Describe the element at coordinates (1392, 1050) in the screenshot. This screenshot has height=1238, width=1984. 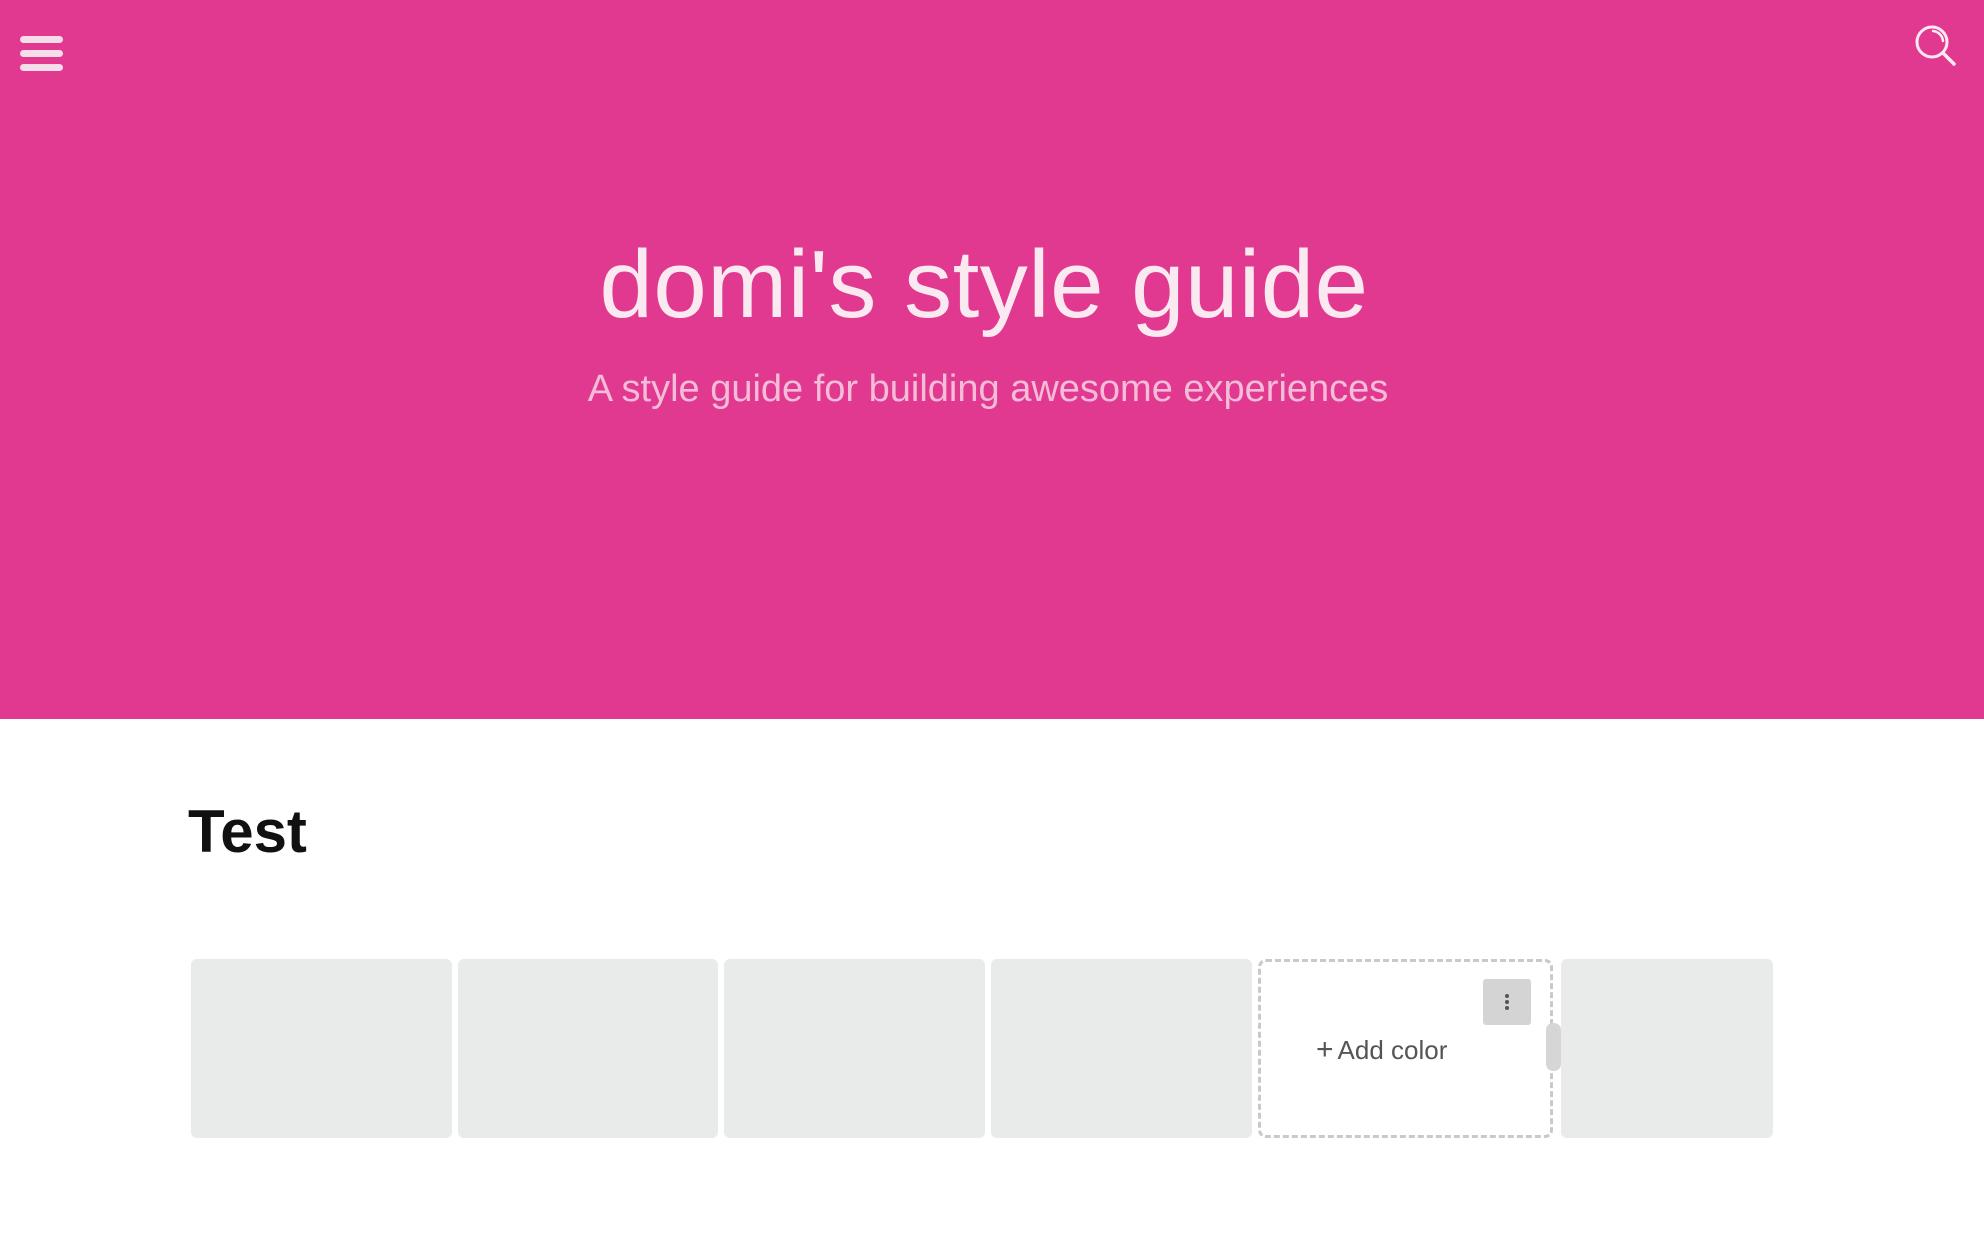
I see `add-color-label: Add color` at that location.